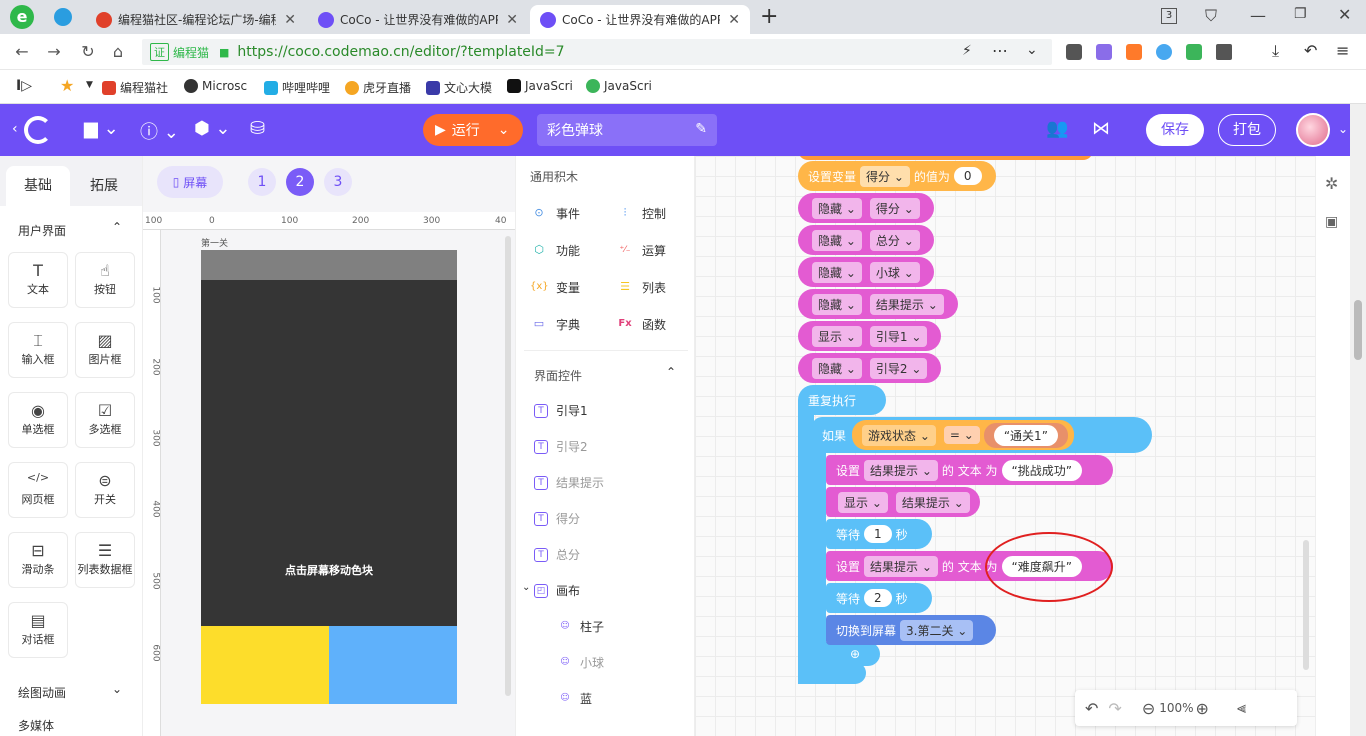 This screenshot has width=1366, height=736. Describe the element at coordinates (894, 208) in the screenshot. I see `target-dropdown: 得分 ⌄` at that location.